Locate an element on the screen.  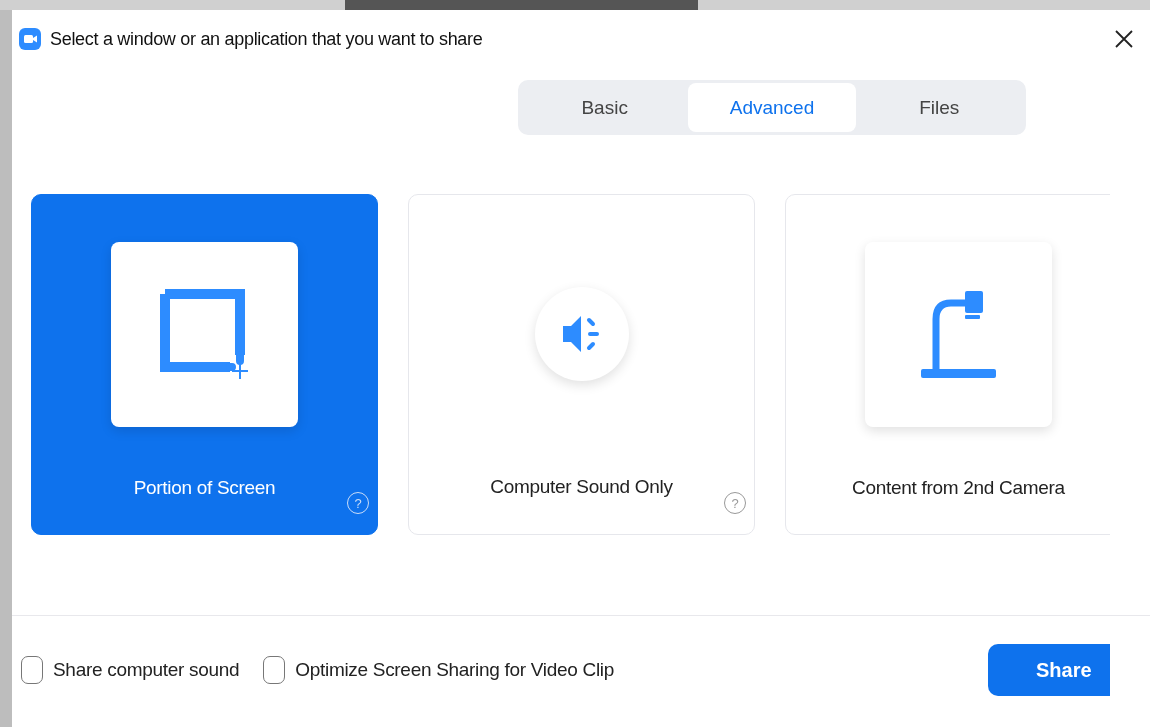
option-label: Content from 2nd Camera is located at coordinates (958, 488).